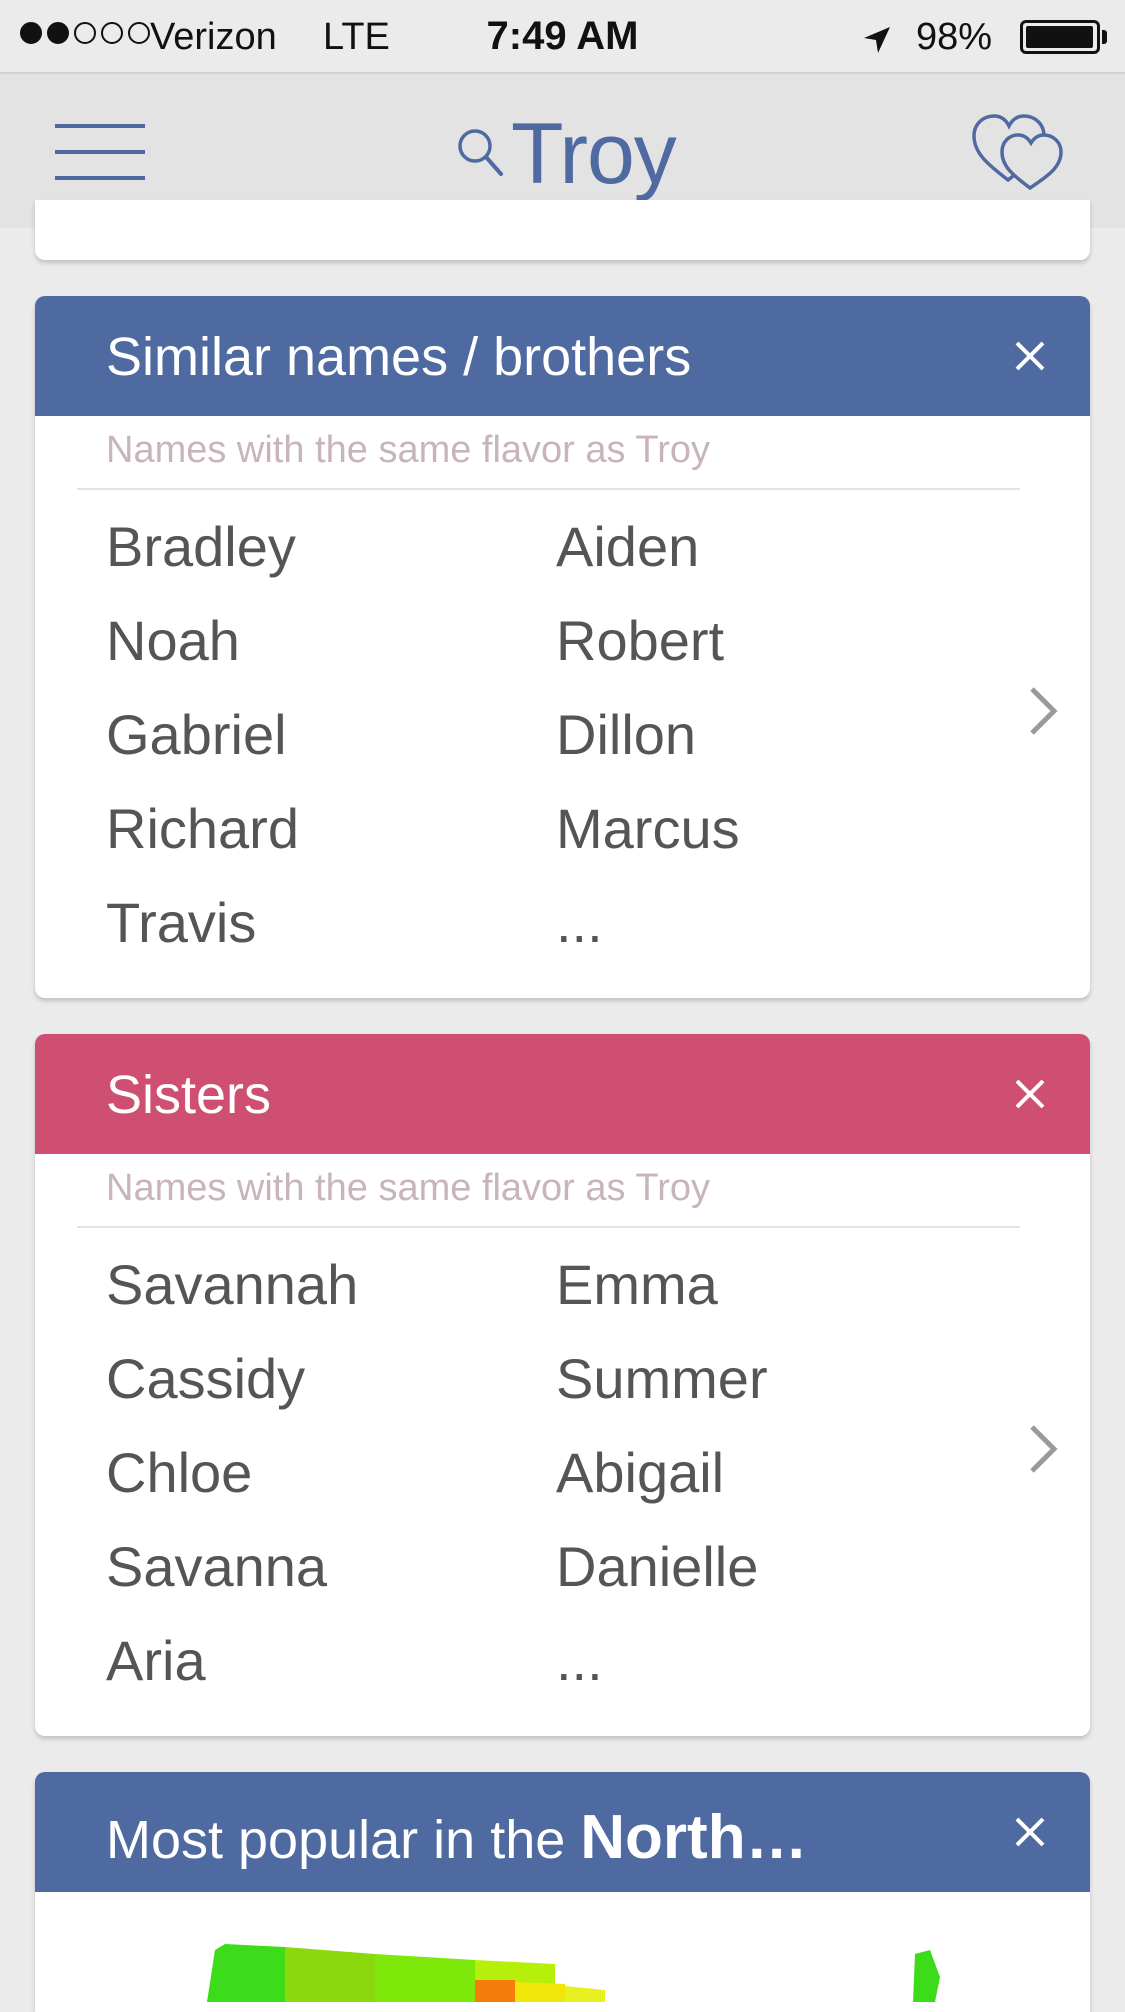 The image size is (1125, 2012). I want to click on battery-level-fill, so click(1059, 37).